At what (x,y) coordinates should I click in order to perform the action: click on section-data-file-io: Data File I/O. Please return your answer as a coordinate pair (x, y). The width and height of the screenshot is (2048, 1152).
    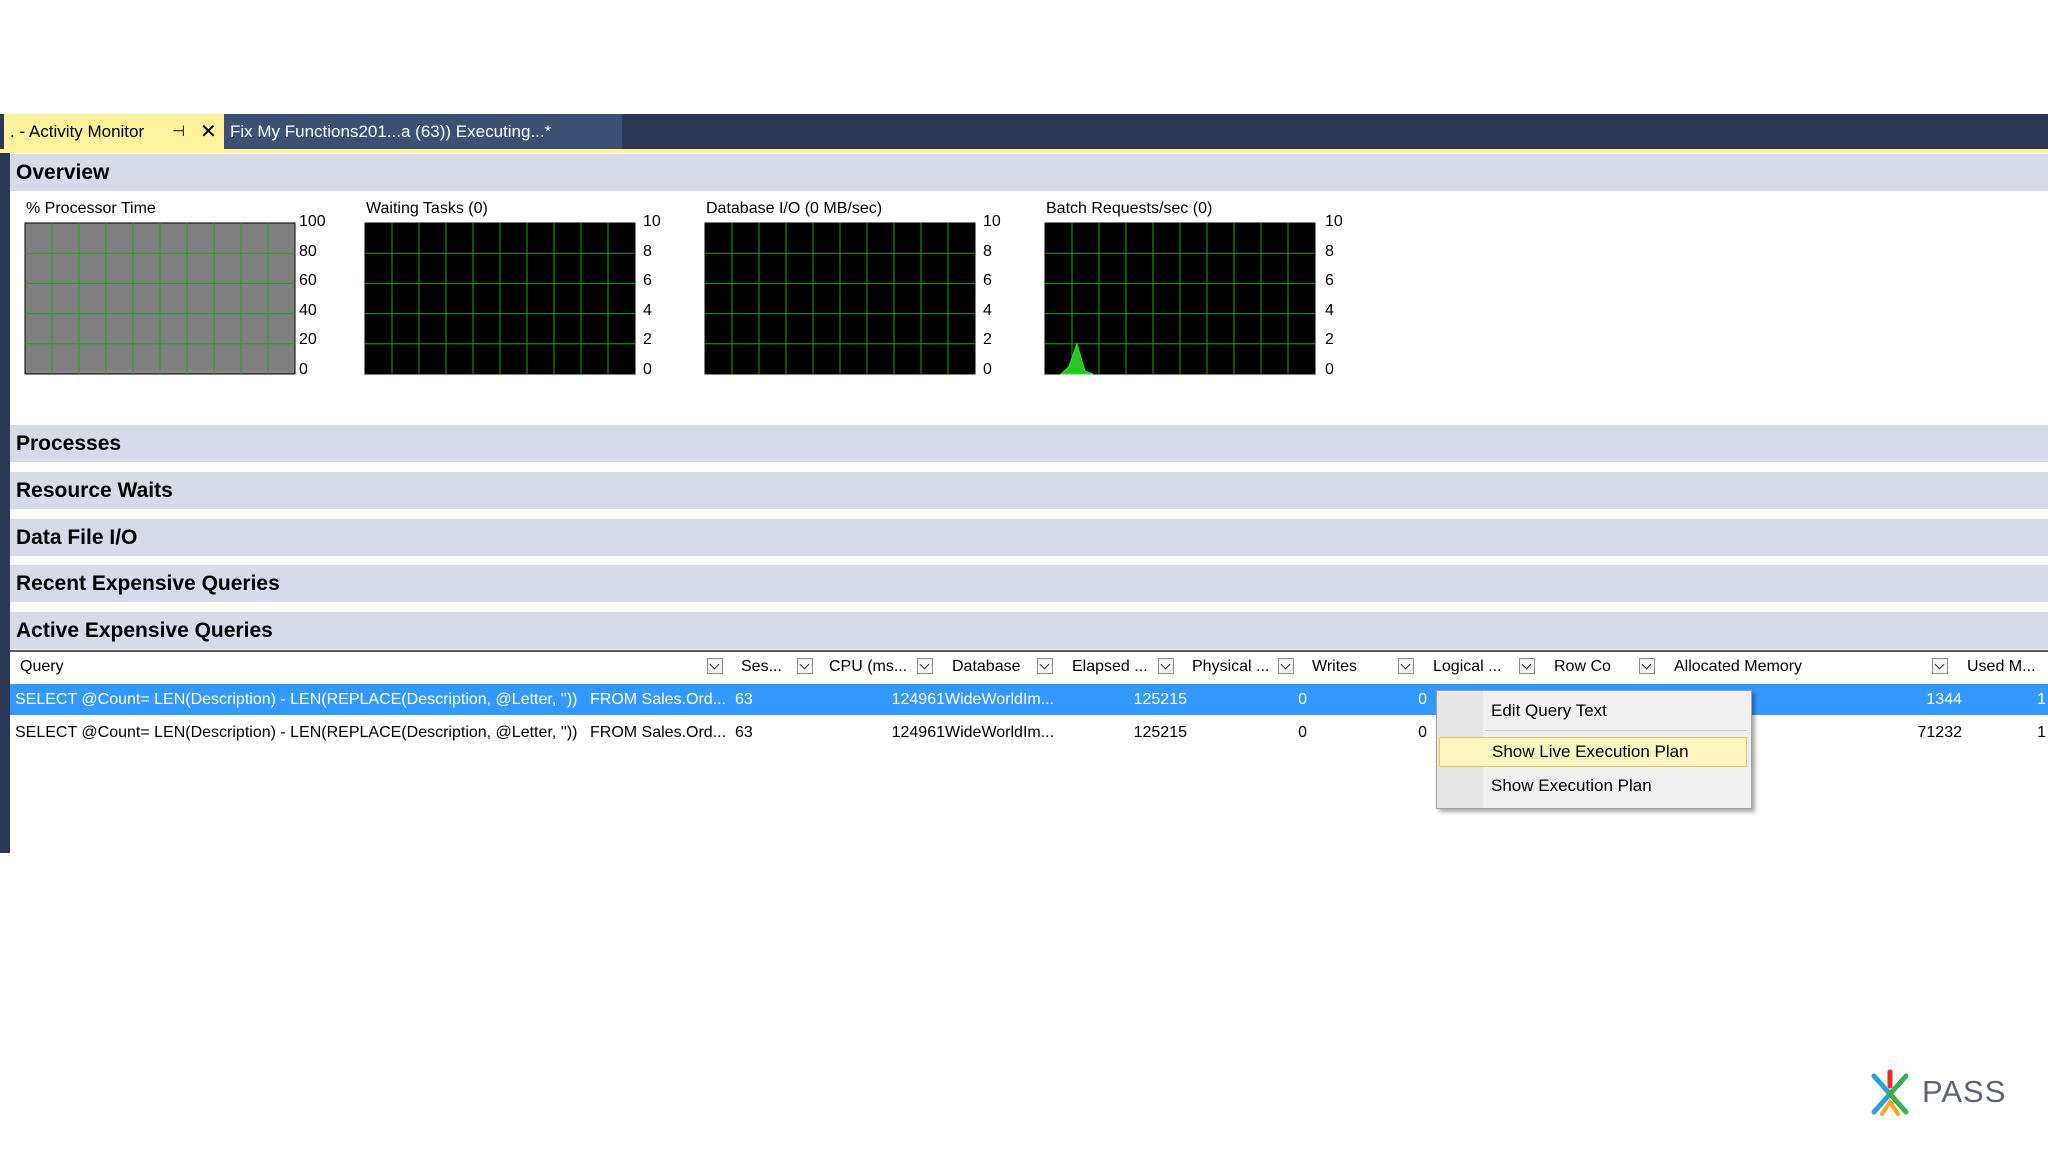
    Looking at the image, I should click on (1029, 537).